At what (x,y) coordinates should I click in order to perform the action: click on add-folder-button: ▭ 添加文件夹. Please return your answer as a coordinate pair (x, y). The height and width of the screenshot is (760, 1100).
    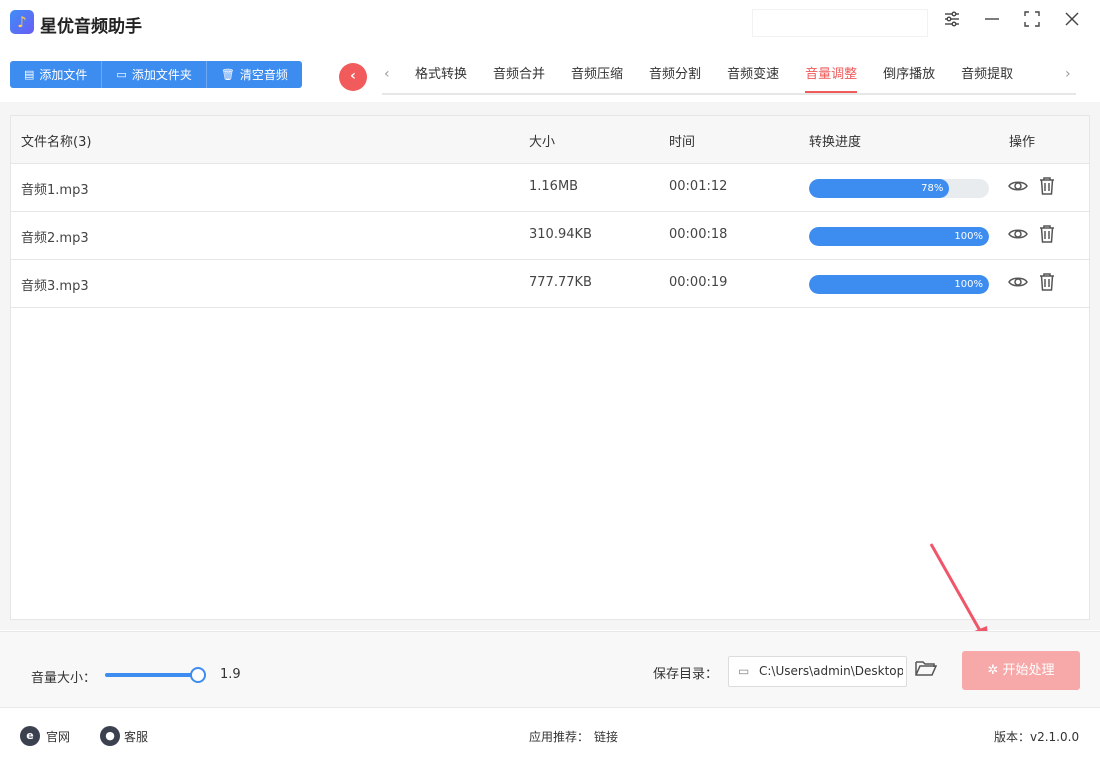
    Looking at the image, I should click on (154, 74).